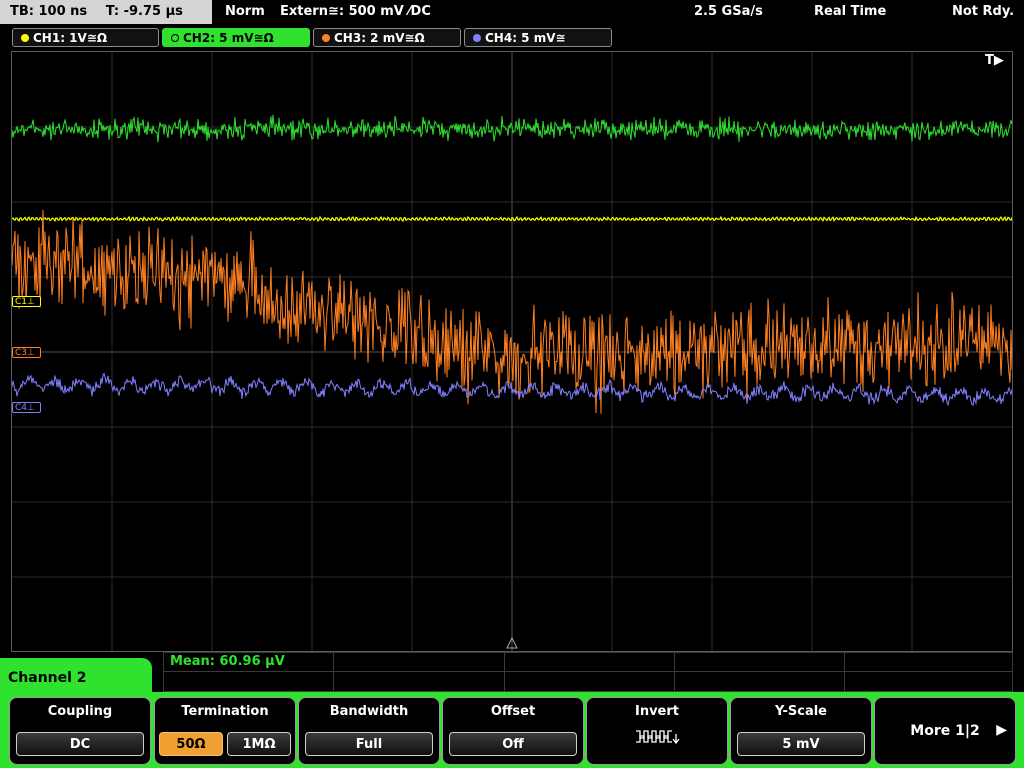 The image size is (1024, 768). I want to click on invert-softkey: Invert, so click(657, 731).